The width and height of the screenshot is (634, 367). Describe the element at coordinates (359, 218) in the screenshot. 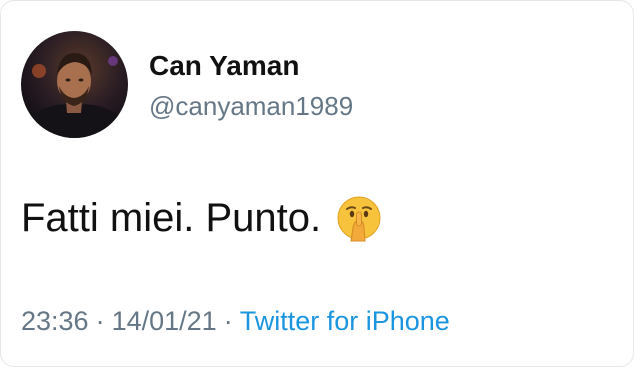

I see `shushing-face-emoji-icon` at that location.